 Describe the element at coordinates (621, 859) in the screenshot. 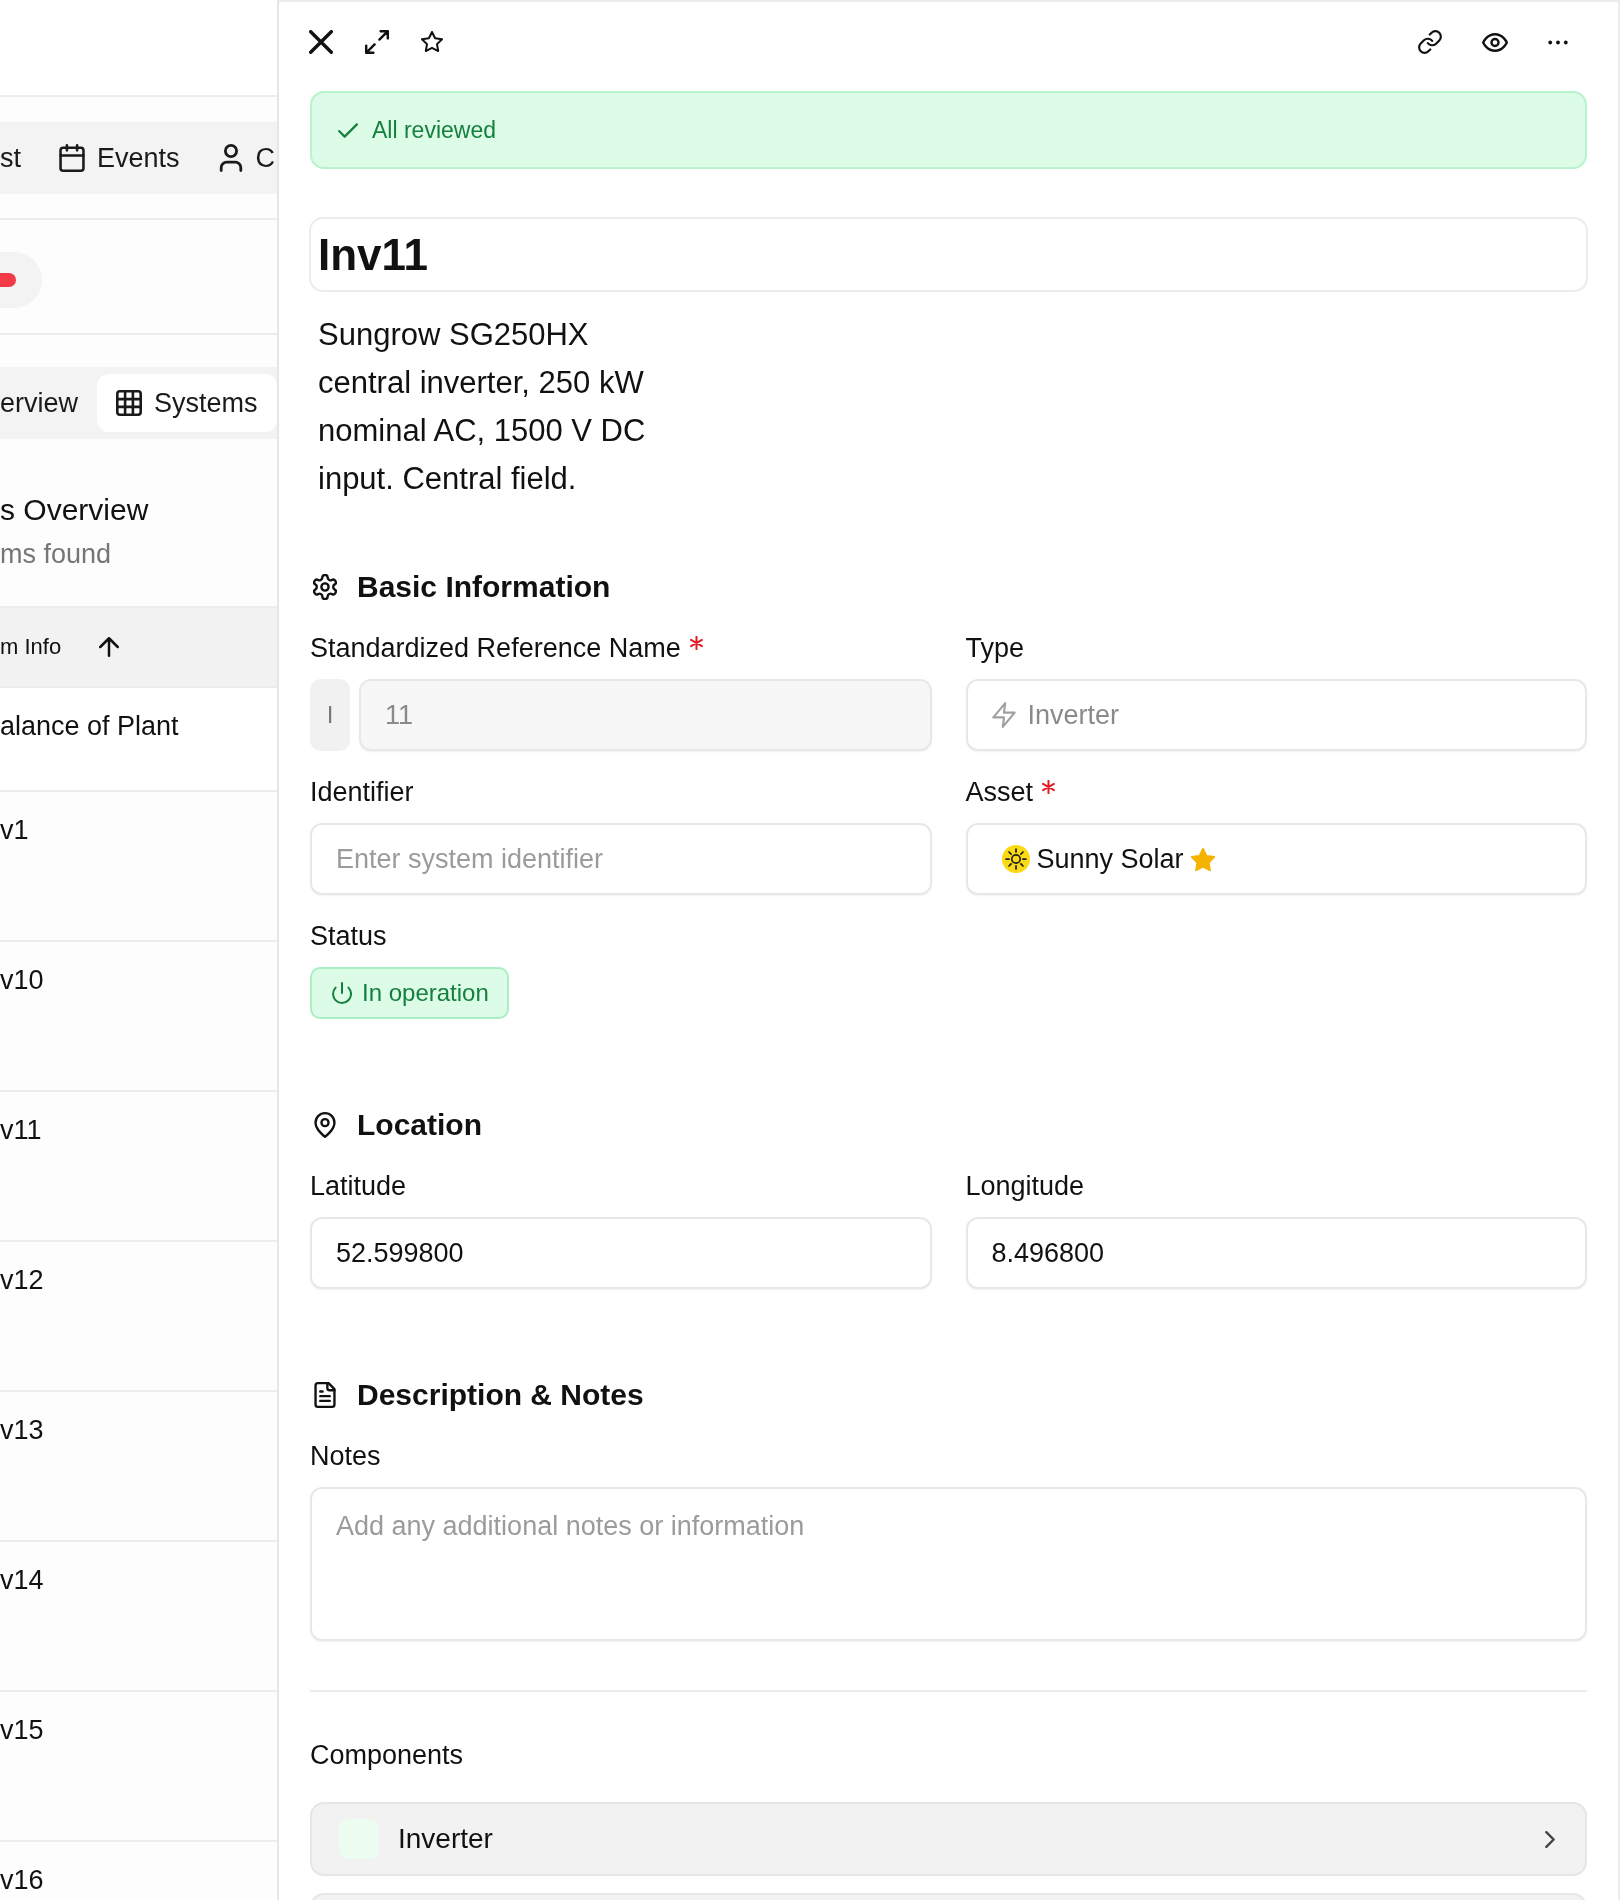

I see `text-input: Enter system identifier` at that location.